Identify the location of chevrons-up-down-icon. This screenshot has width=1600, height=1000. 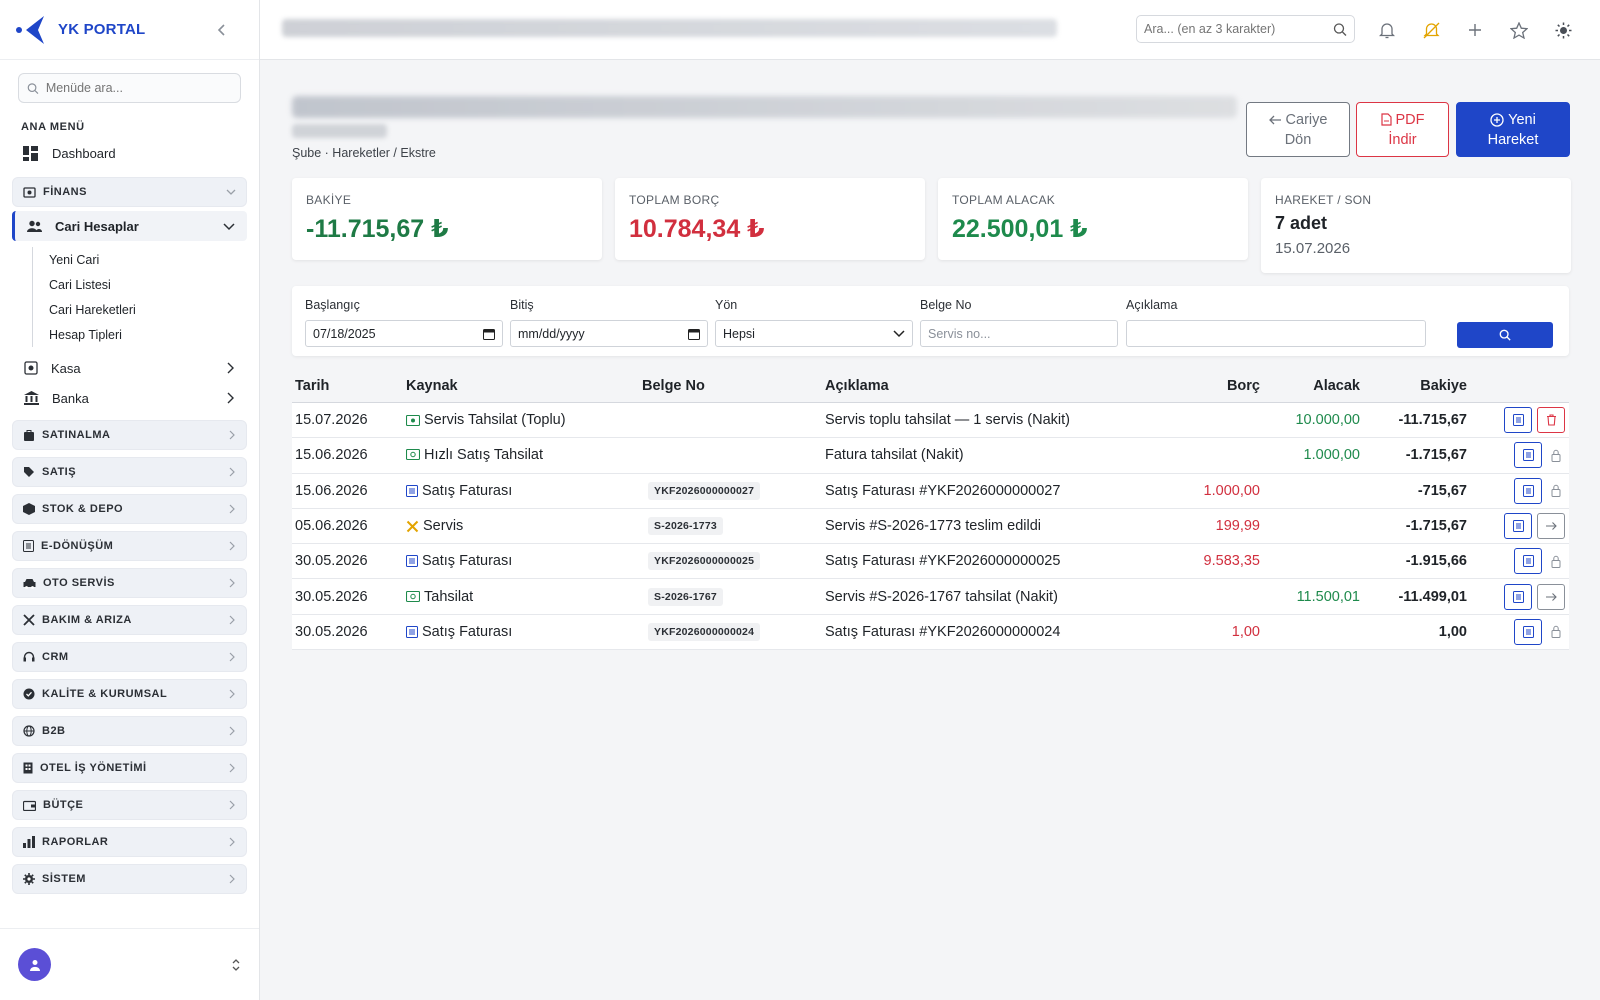
(236, 965).